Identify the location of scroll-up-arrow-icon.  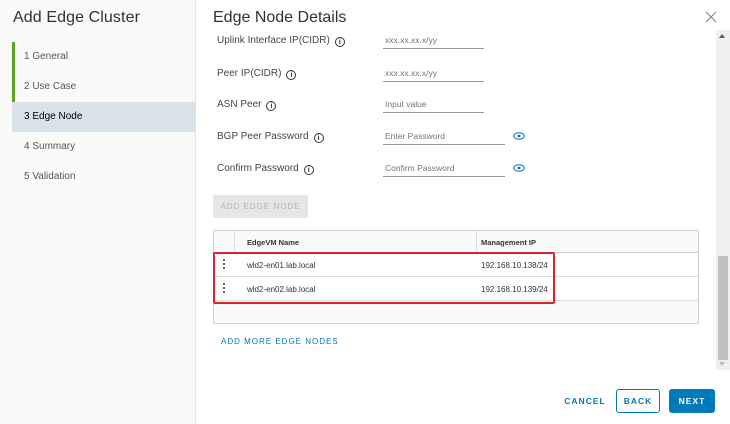
(722, 36).